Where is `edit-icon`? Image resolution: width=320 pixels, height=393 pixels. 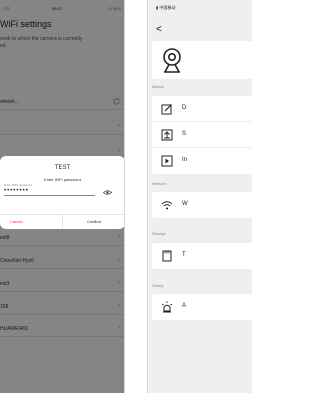 edit-icon is located at coordinates (166, 109).